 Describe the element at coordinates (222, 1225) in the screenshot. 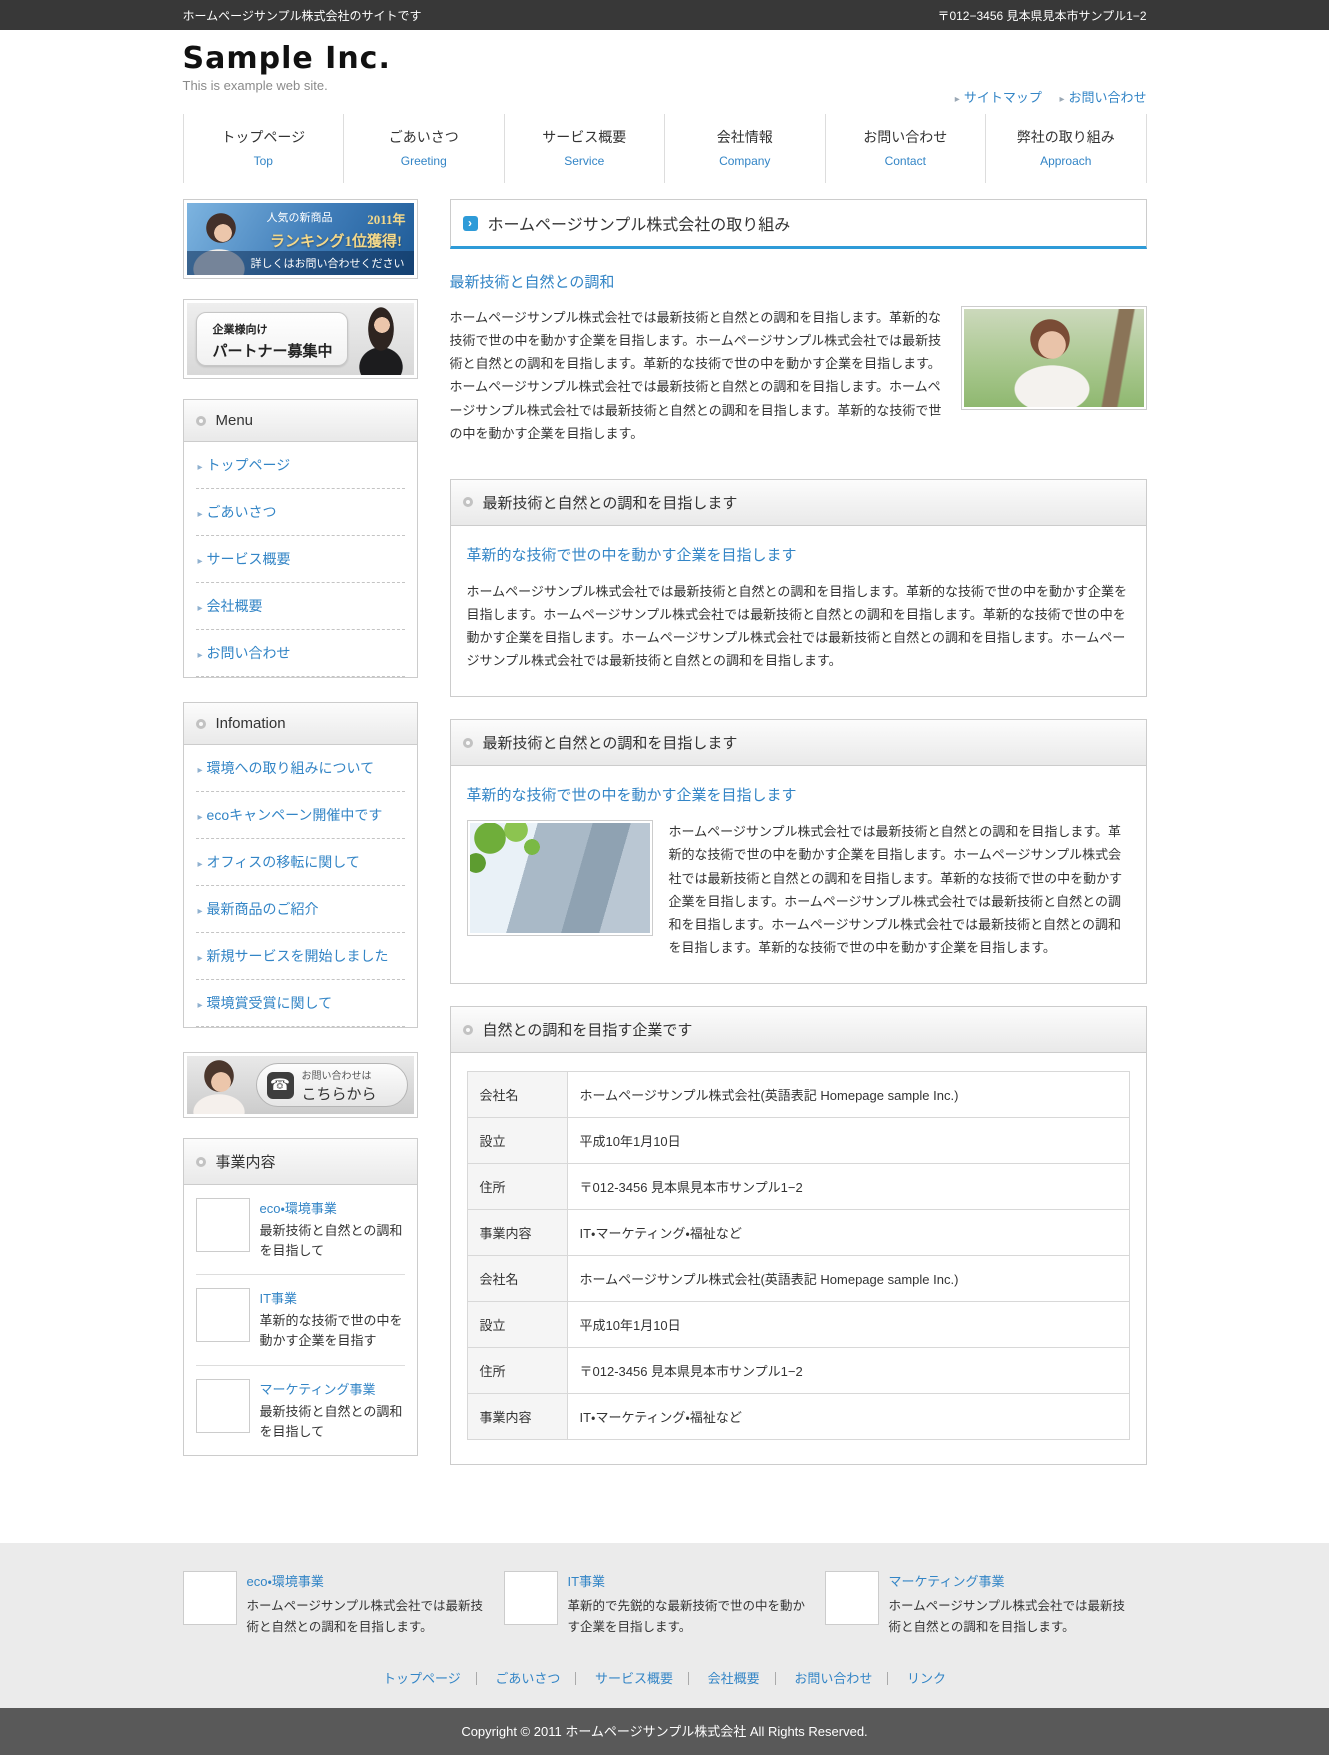

I see `eco-thumbnail` at that location.